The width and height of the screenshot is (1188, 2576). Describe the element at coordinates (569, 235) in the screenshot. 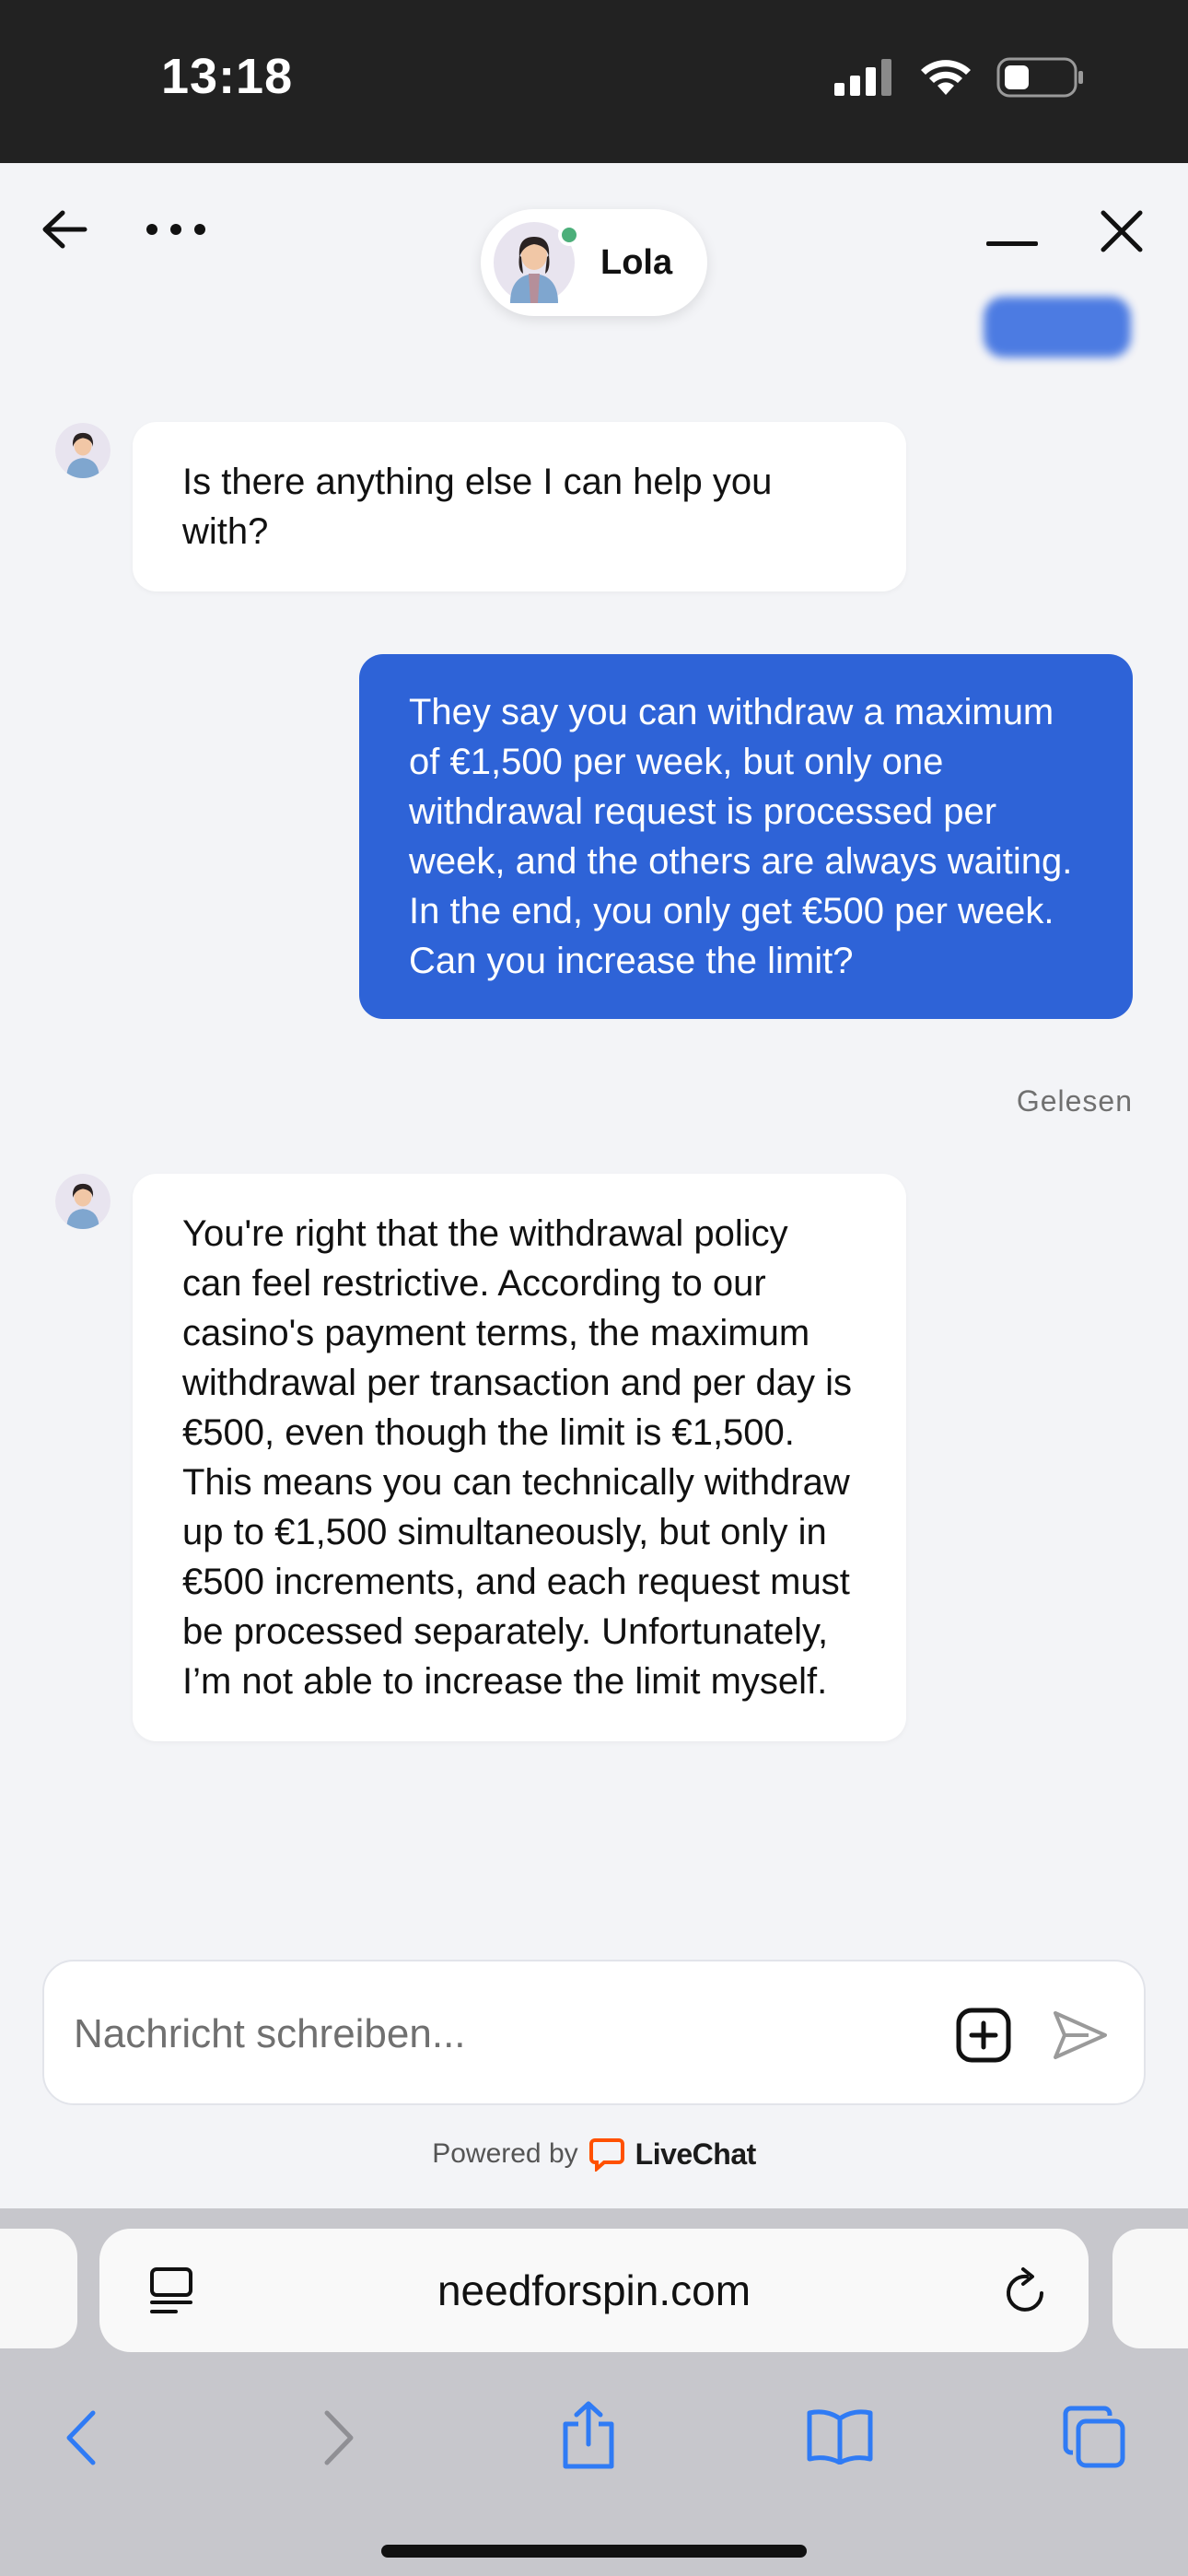

I see `online-status-dot` at that location.